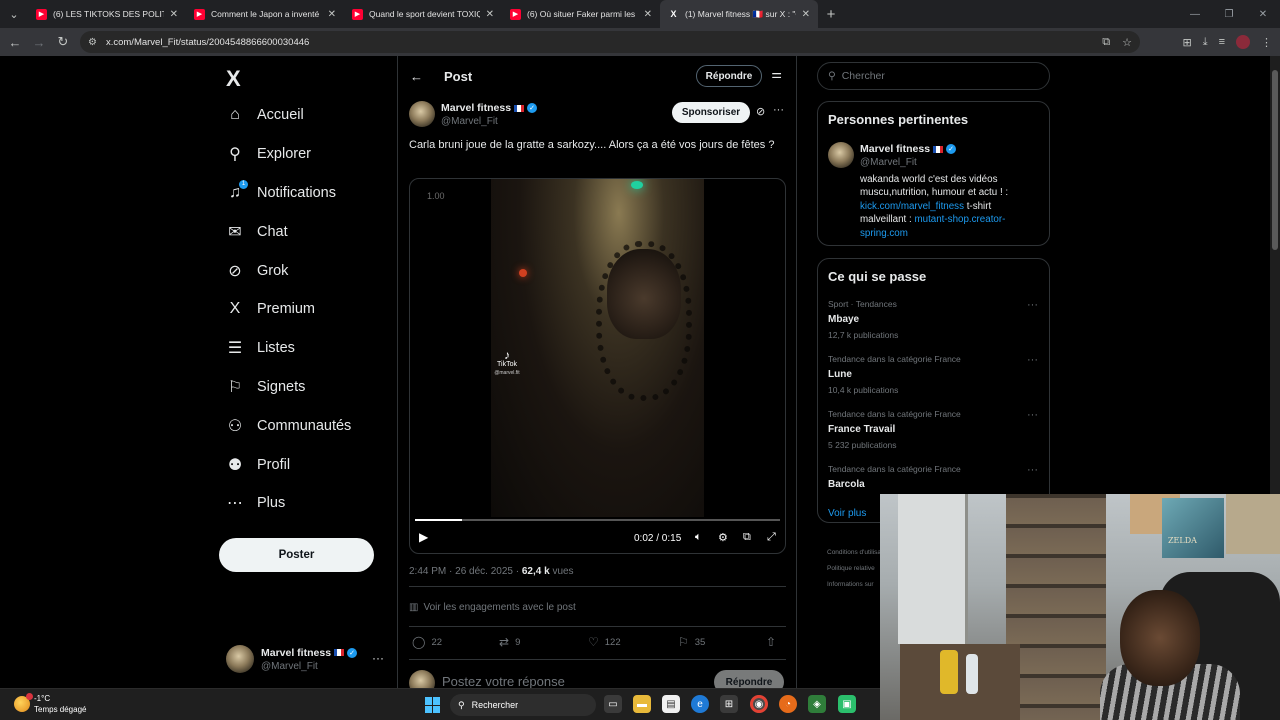  Describe the element at coordinates (523, 705) in the screenshot. I see `taskbar-search: ⚲ Rechercher` at that location.